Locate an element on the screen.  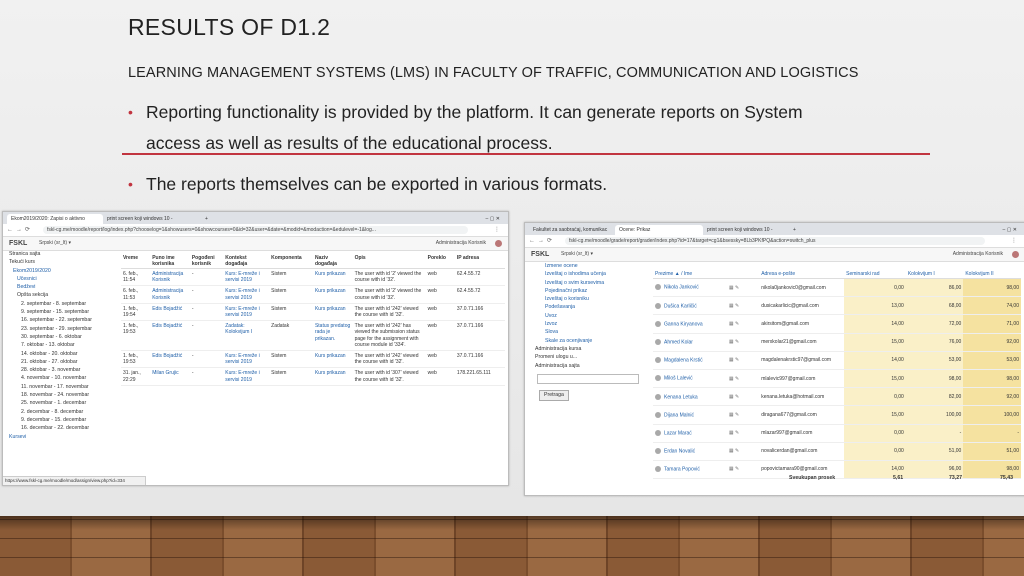
sidebar-item: 4. novembar - 10. novembar is located at coordinates (62, 378).